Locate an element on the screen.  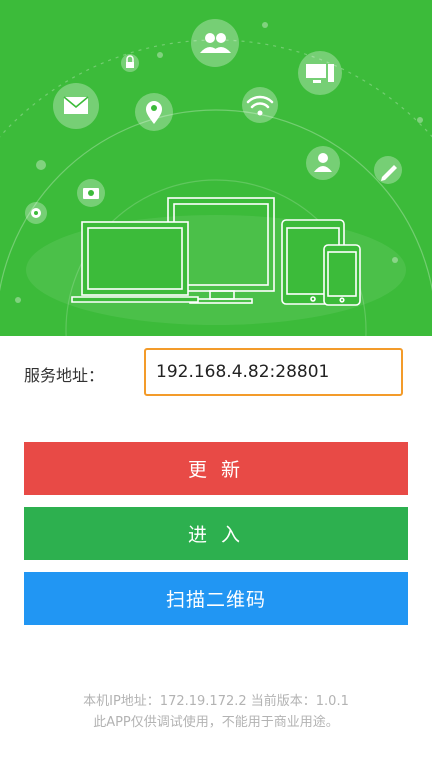
enter-button: 进 入 is located at coordinates (216, 533).